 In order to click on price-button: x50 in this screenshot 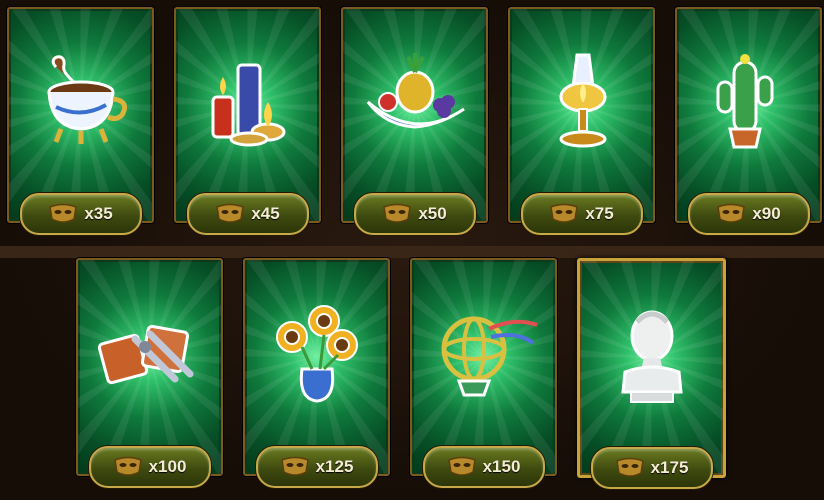, I will do `click(414, 214)`.